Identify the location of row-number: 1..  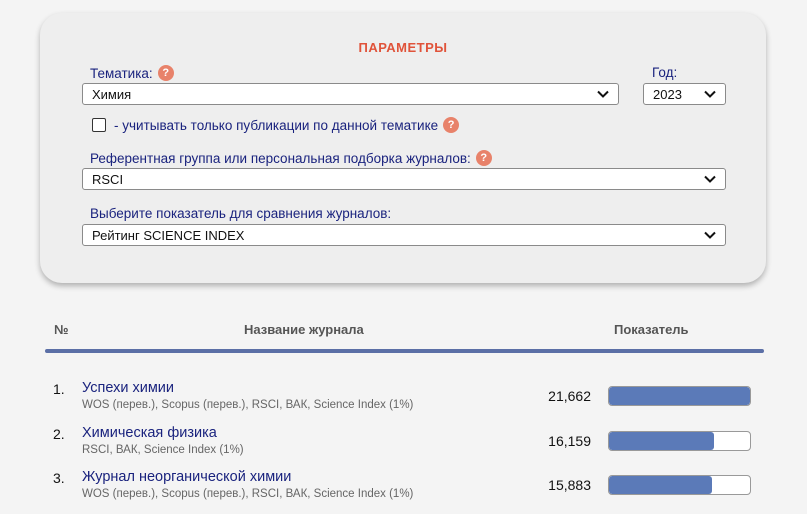
(59, 389).